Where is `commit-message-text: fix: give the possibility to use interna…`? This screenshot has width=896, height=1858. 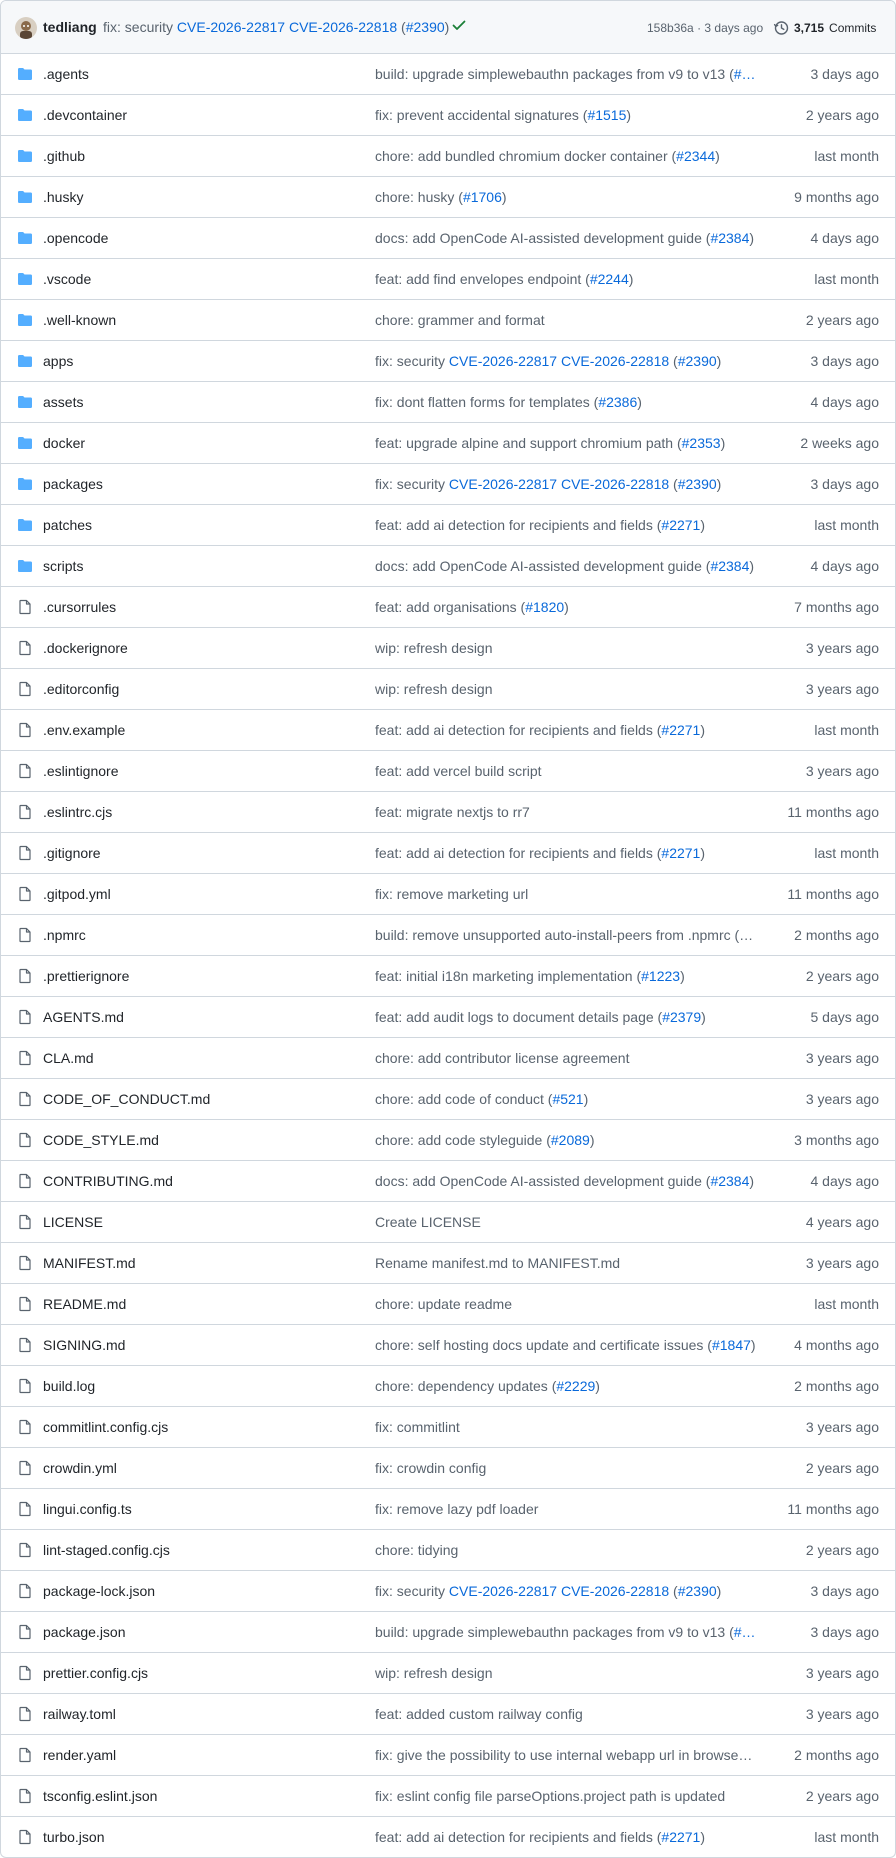
commit-message-text: fix: give the possibility to use interna… is located at coordinates (566, 1755).